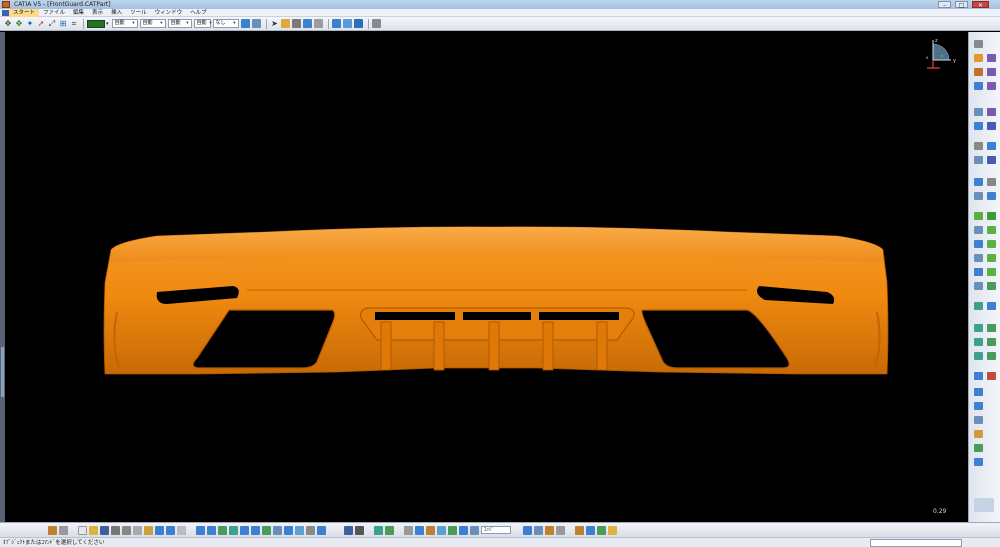  What do you see at coordinates (378, 530) in the screenshot?
I see `sectioning-icon` at bounding box center [378, 530].